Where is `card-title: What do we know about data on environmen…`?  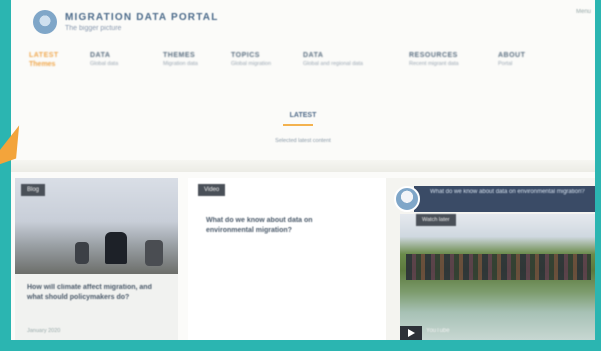 card-title: What do we know about data on environmen… is located at coordinates (281, 226).